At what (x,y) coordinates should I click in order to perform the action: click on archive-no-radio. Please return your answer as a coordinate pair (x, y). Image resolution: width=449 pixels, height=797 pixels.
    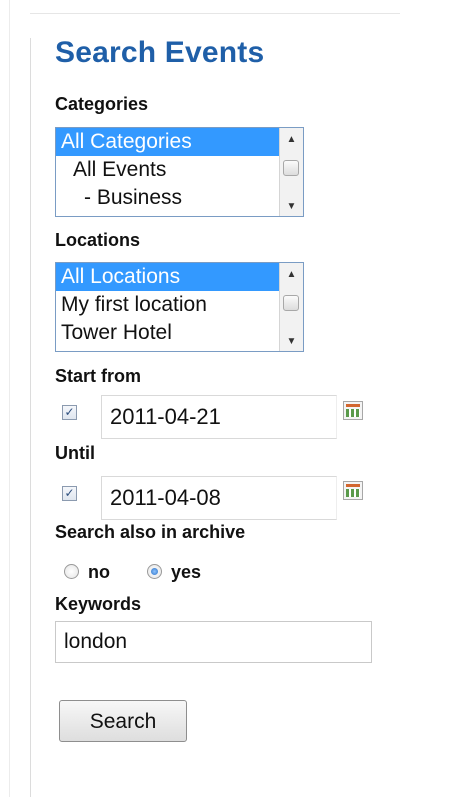
    Looking at the image, I should click on (71, 571).